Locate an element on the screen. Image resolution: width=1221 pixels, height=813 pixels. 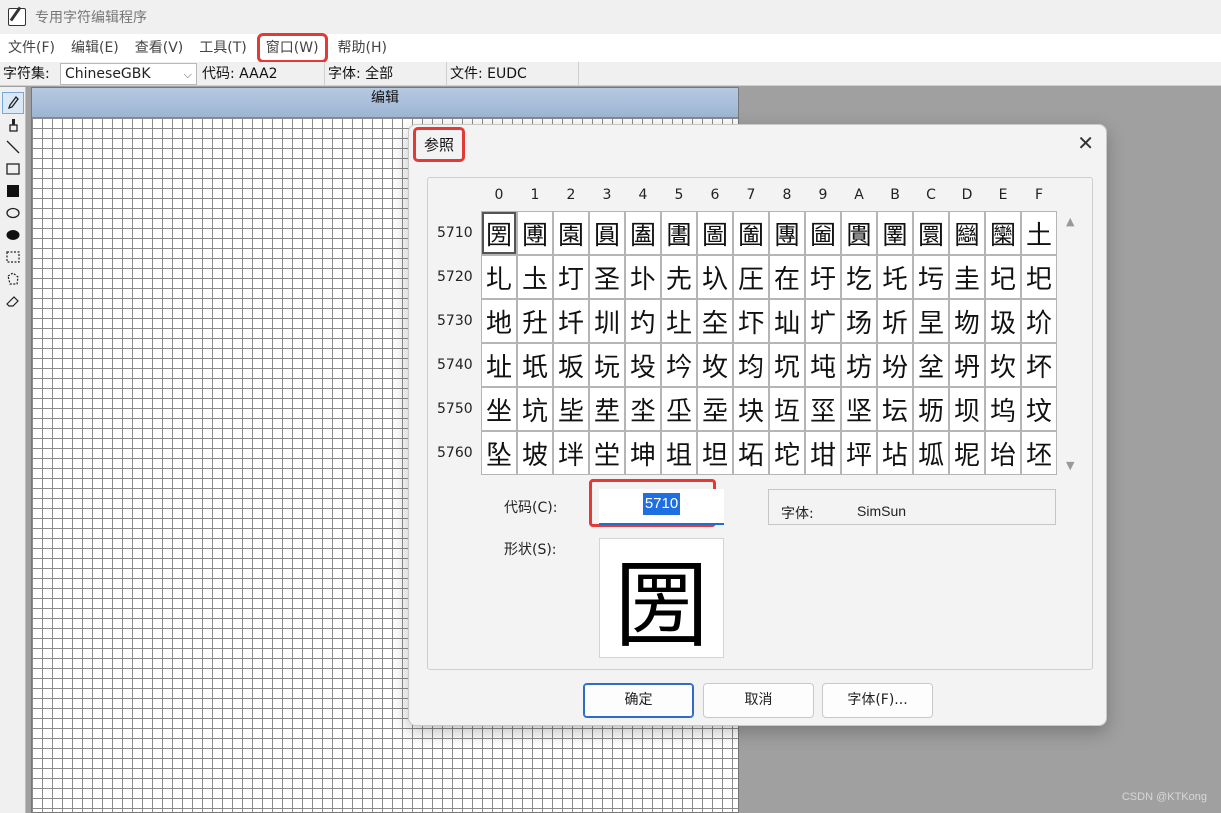
character-cell: 圛 is located at coordinates (895, 233).